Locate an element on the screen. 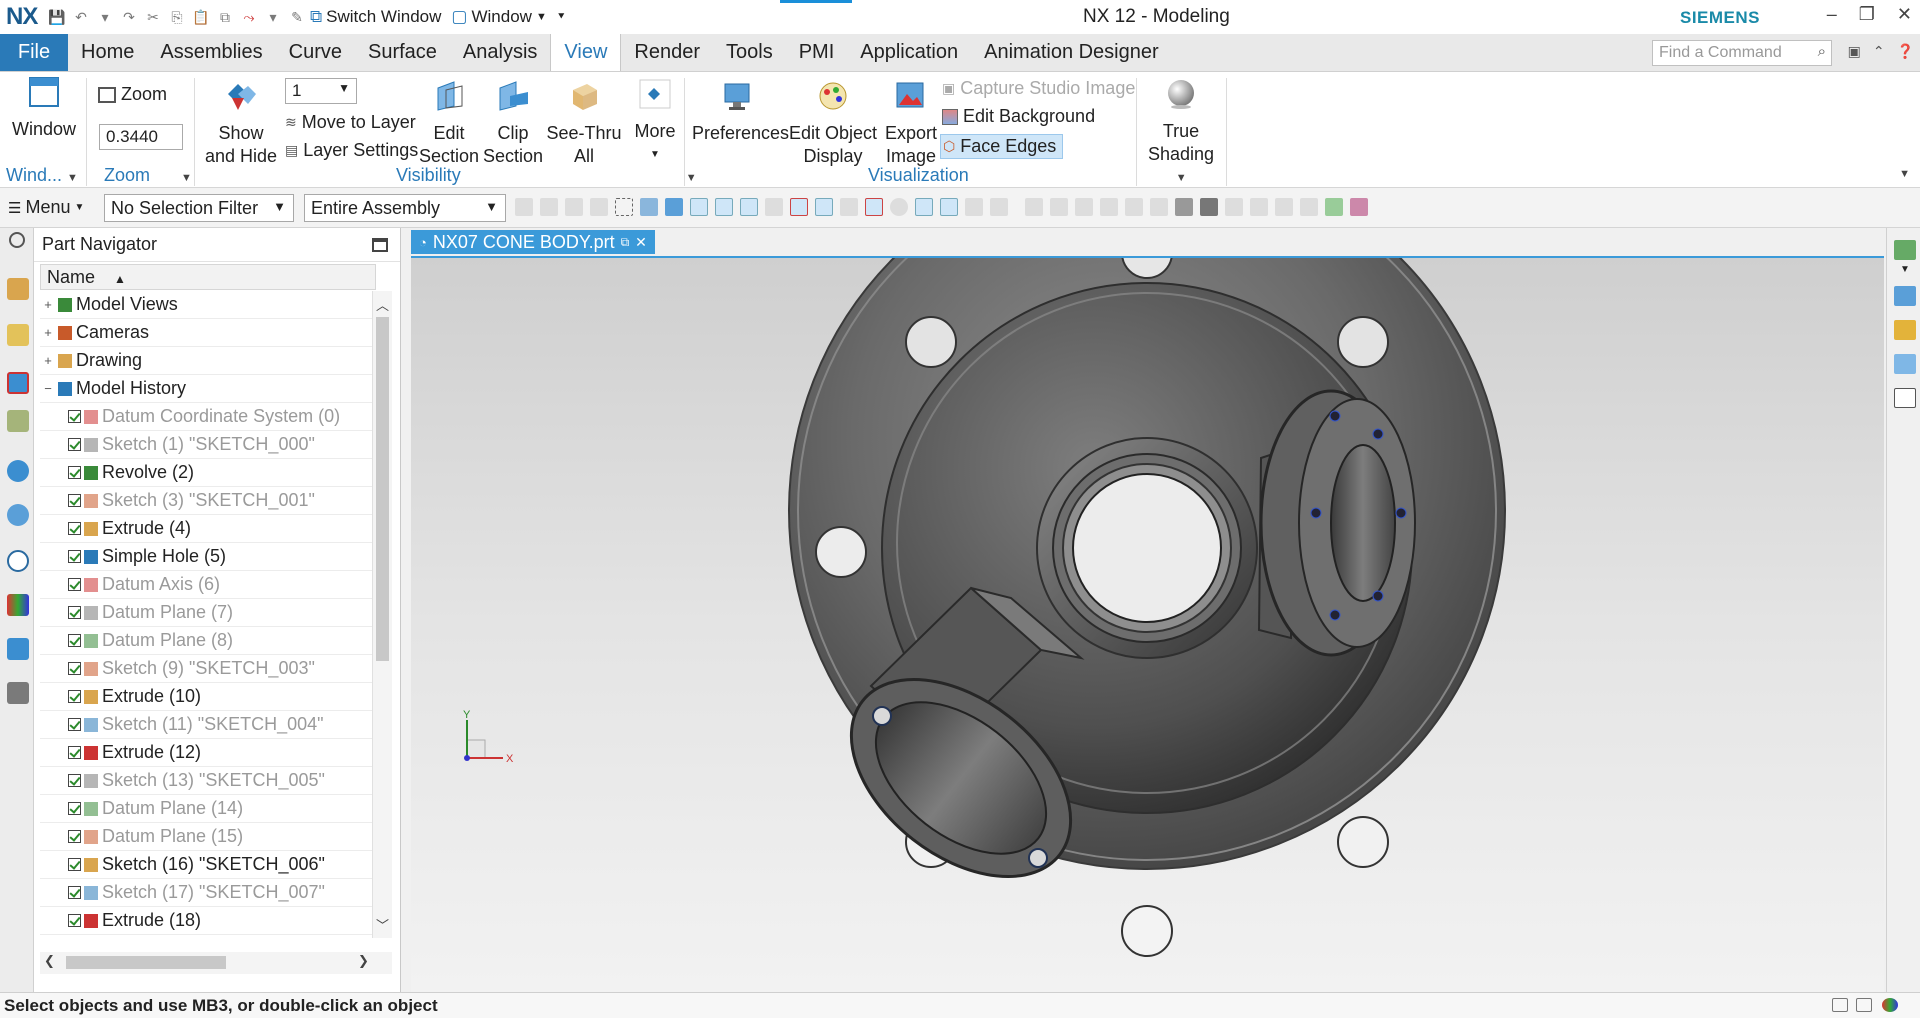  status-table-icon is located at coordinates (1840, 1005).